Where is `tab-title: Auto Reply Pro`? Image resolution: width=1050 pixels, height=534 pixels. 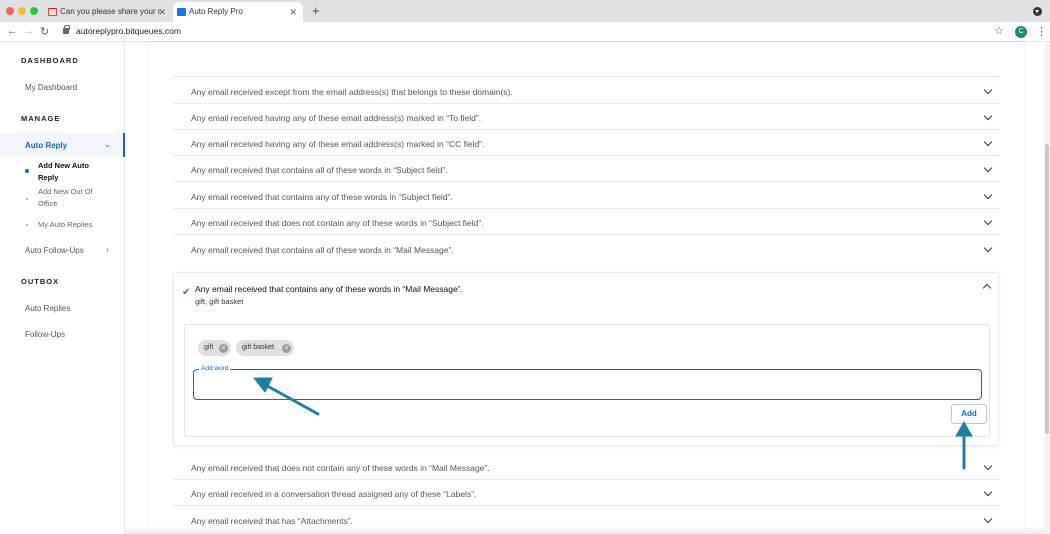 tab-title: Auto Reply Pro is located at coordinates (216, 11).